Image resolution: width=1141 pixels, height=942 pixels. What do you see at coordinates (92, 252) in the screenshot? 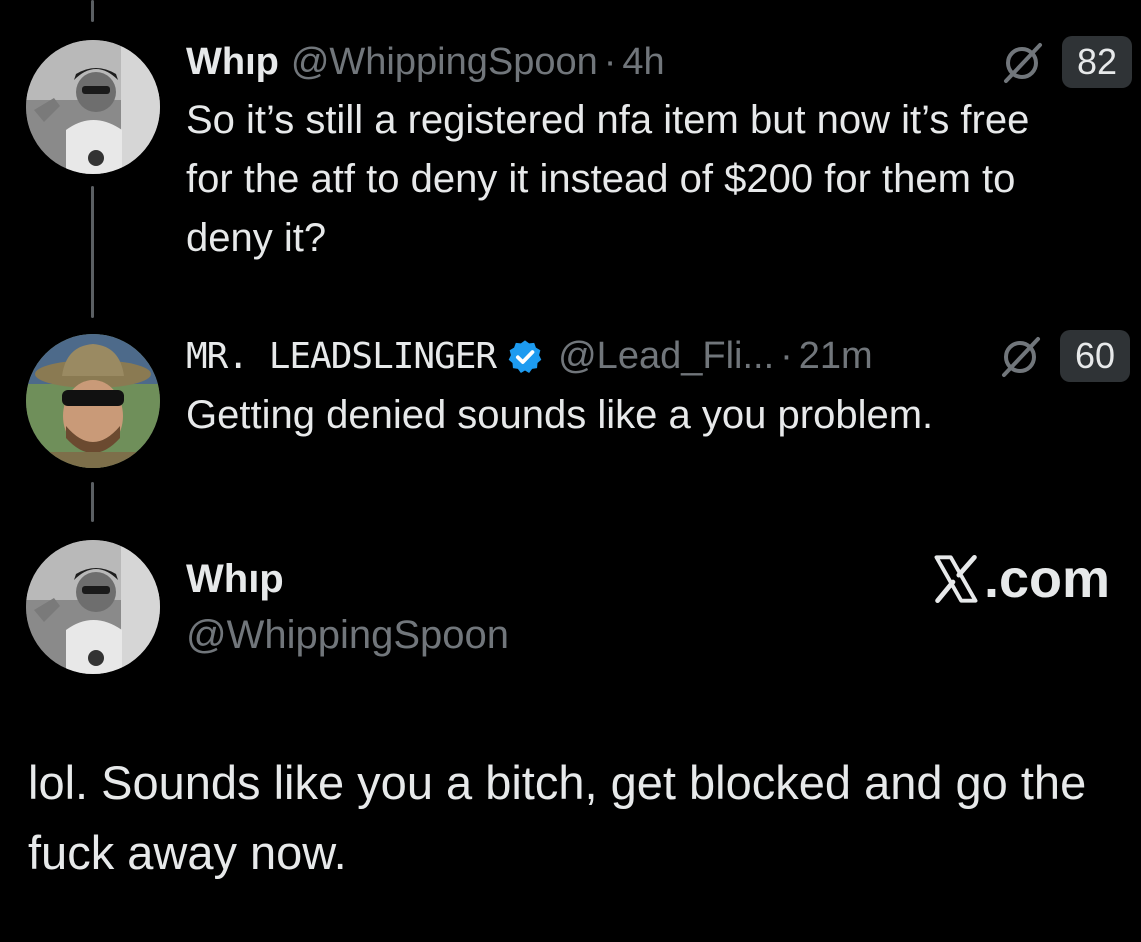
I see `thread-line-middle` at bounding box center [92, 252].